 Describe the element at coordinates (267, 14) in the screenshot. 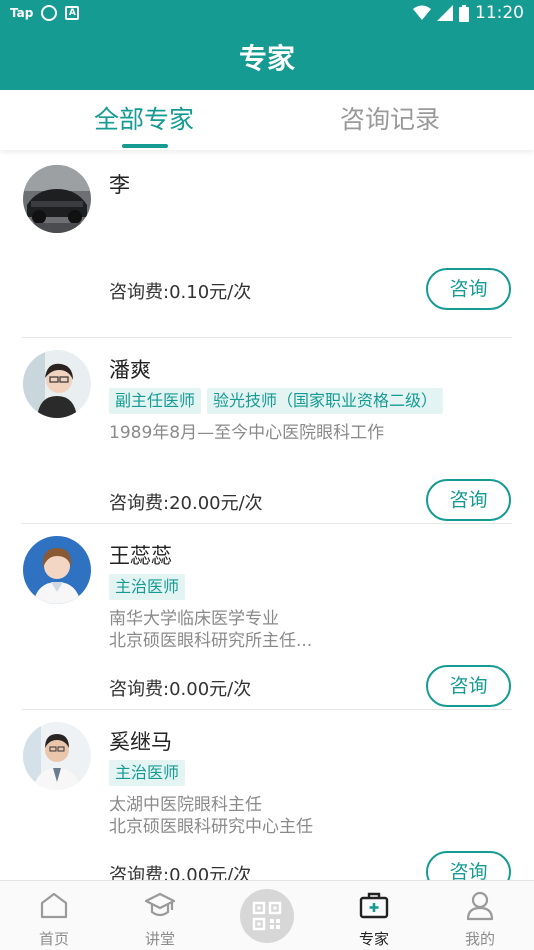

I see `status-bar: Tap A 11:20` at that location.